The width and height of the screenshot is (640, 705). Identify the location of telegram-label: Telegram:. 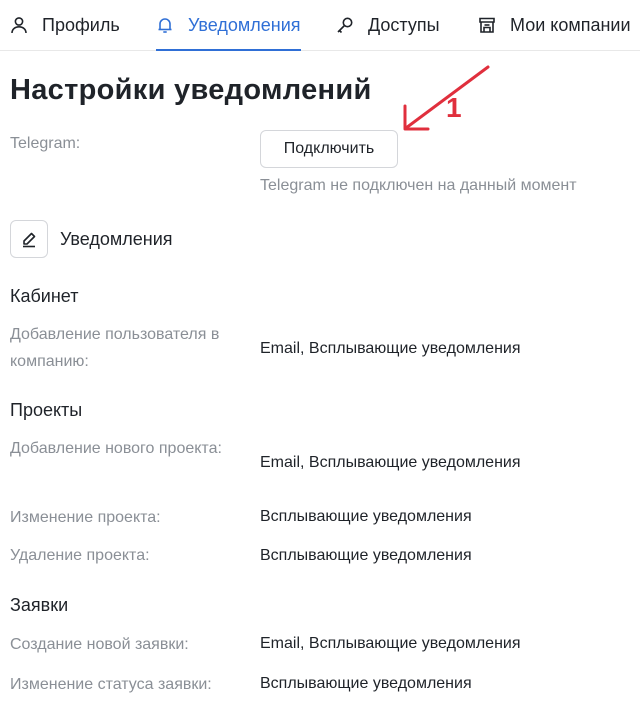
(45, 143).